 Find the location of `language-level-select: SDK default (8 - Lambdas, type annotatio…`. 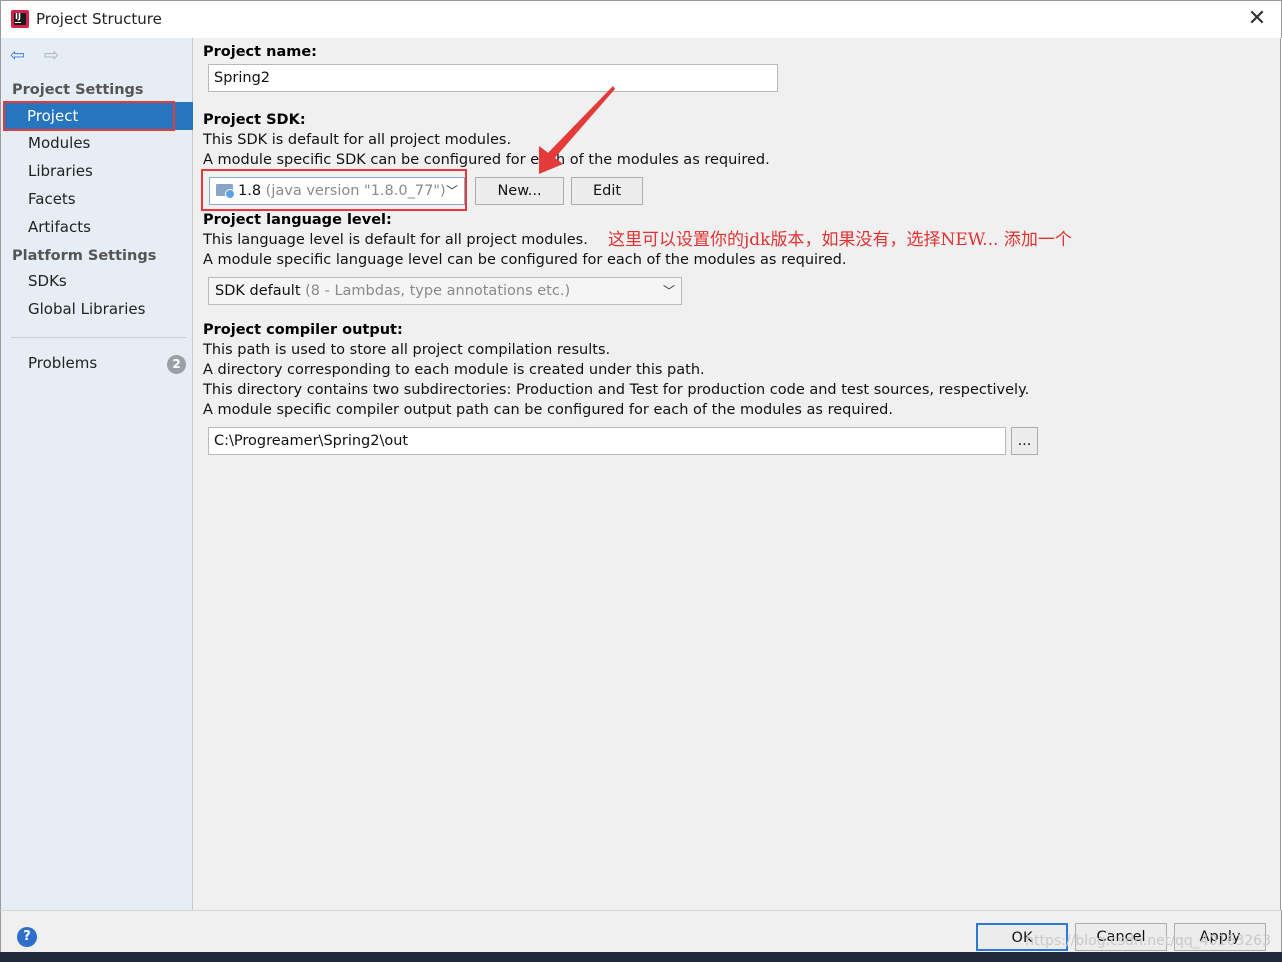

language-level-select: SDK default (8 - Lambdas, type annotatio… is located at coordinates (445, 291).